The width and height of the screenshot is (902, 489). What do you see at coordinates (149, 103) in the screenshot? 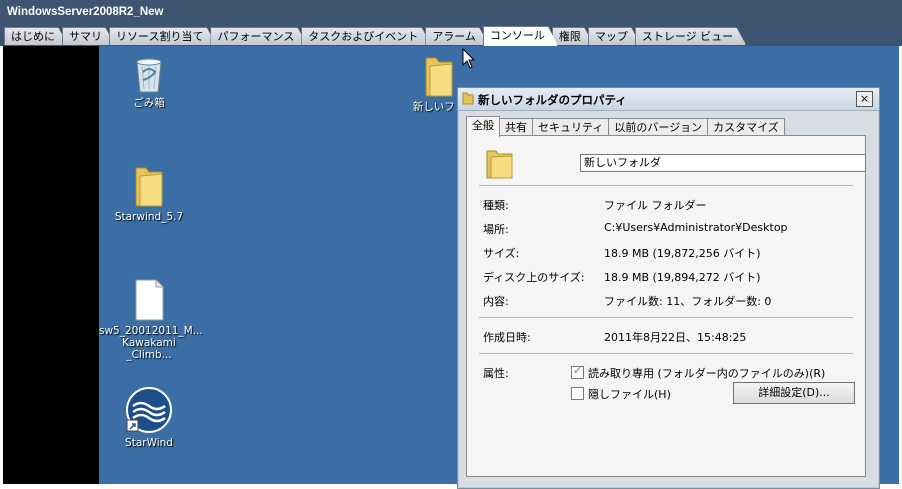
I see `desktop-icon-label: ごみ箱` at bounding box center [149, 103].